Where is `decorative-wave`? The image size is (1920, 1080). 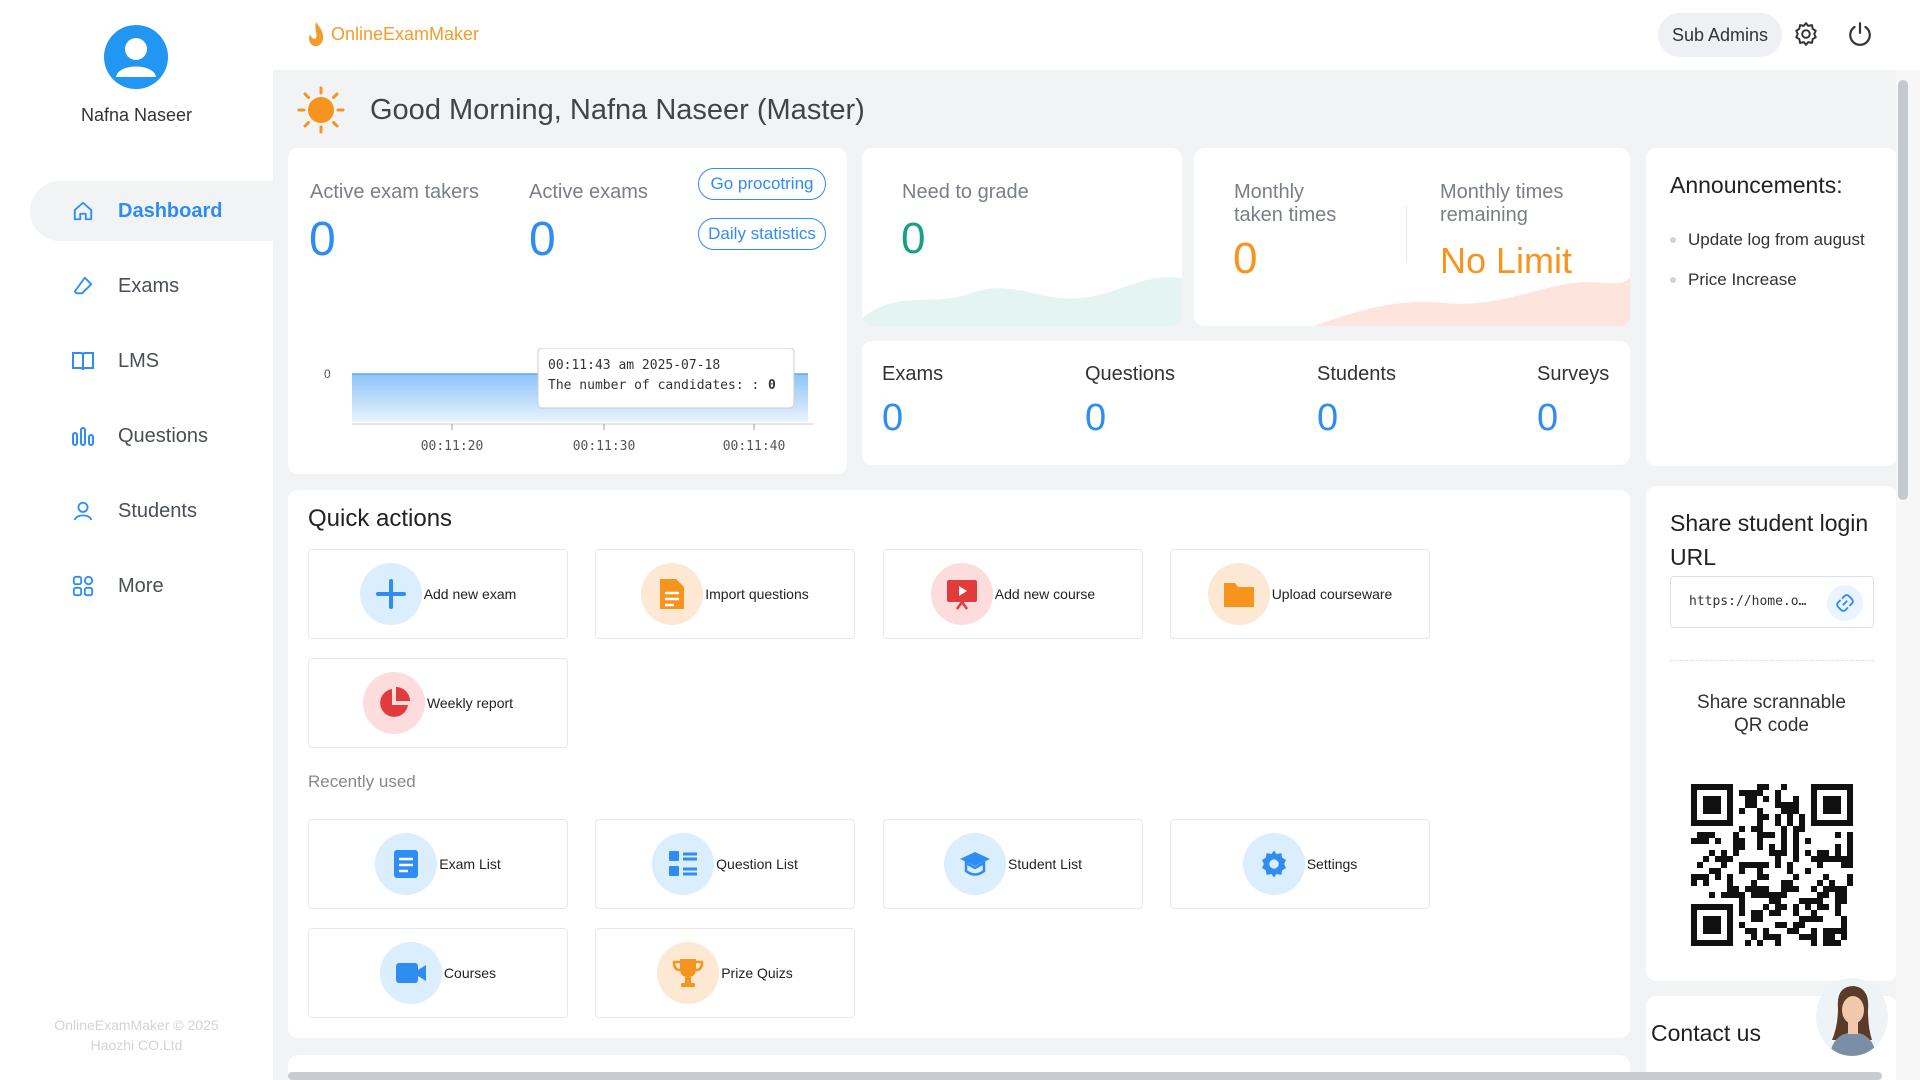 decorative-wave is located at coordinates (1022, 301).